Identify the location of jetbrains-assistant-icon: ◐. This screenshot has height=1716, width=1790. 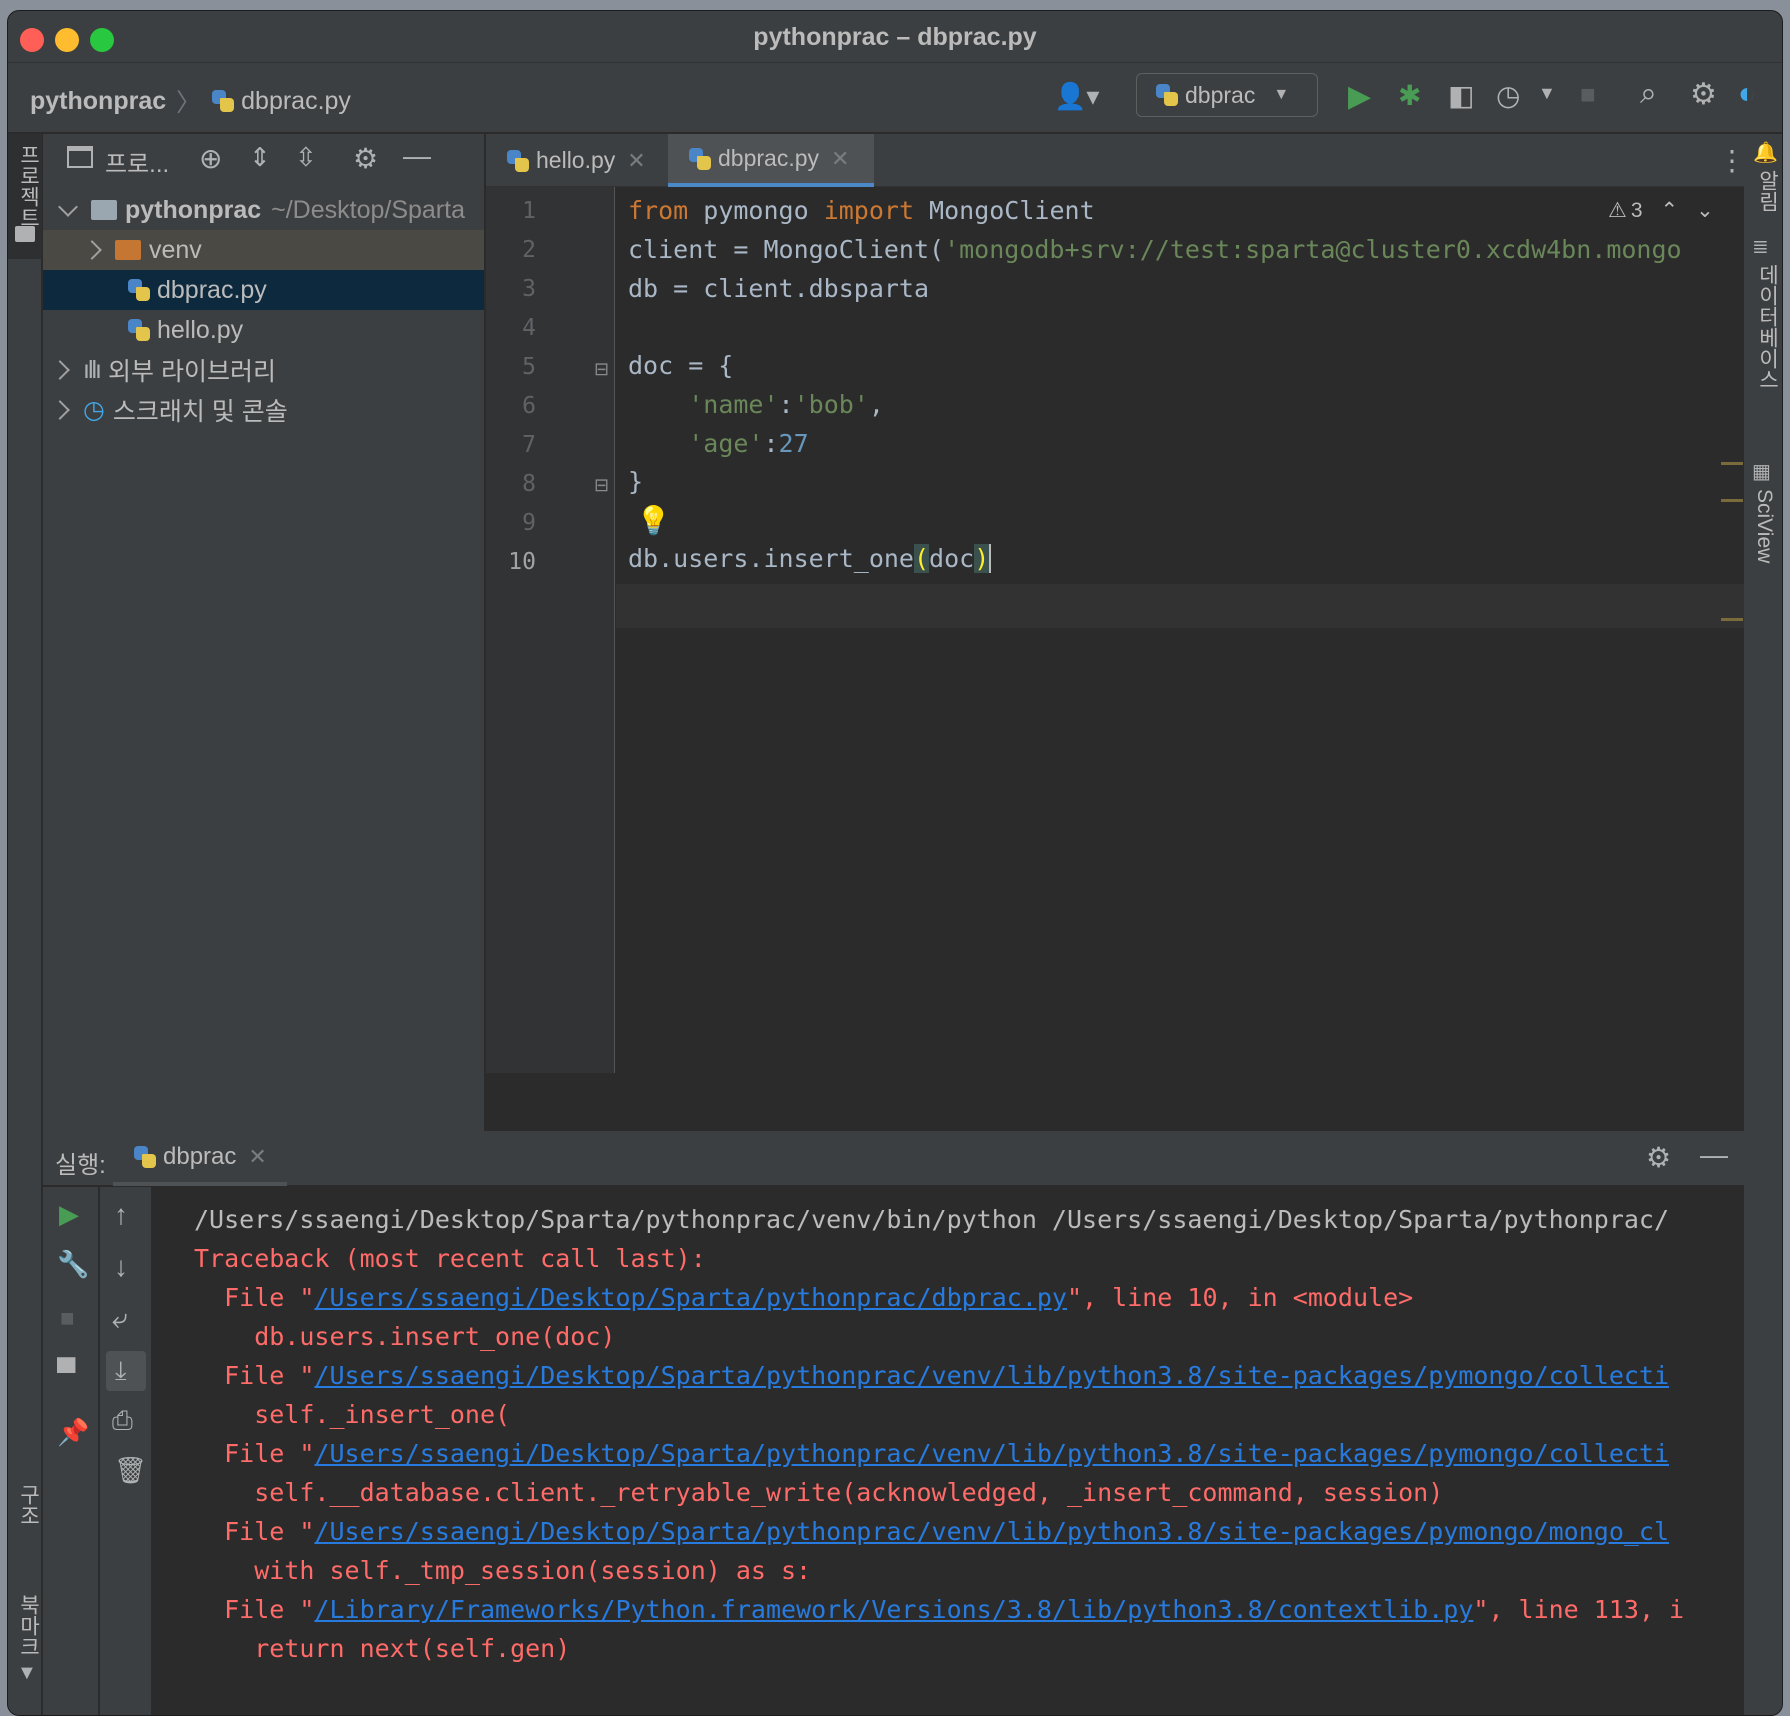
(1747, 94).